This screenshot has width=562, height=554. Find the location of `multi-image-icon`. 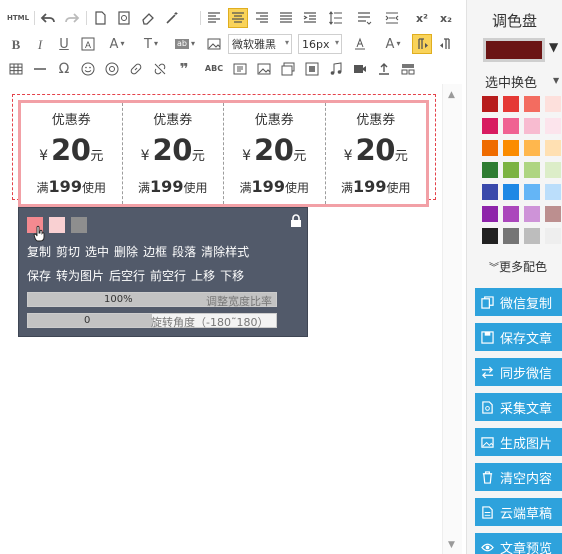

multi-image-icon is located at coordinates (288, 69).